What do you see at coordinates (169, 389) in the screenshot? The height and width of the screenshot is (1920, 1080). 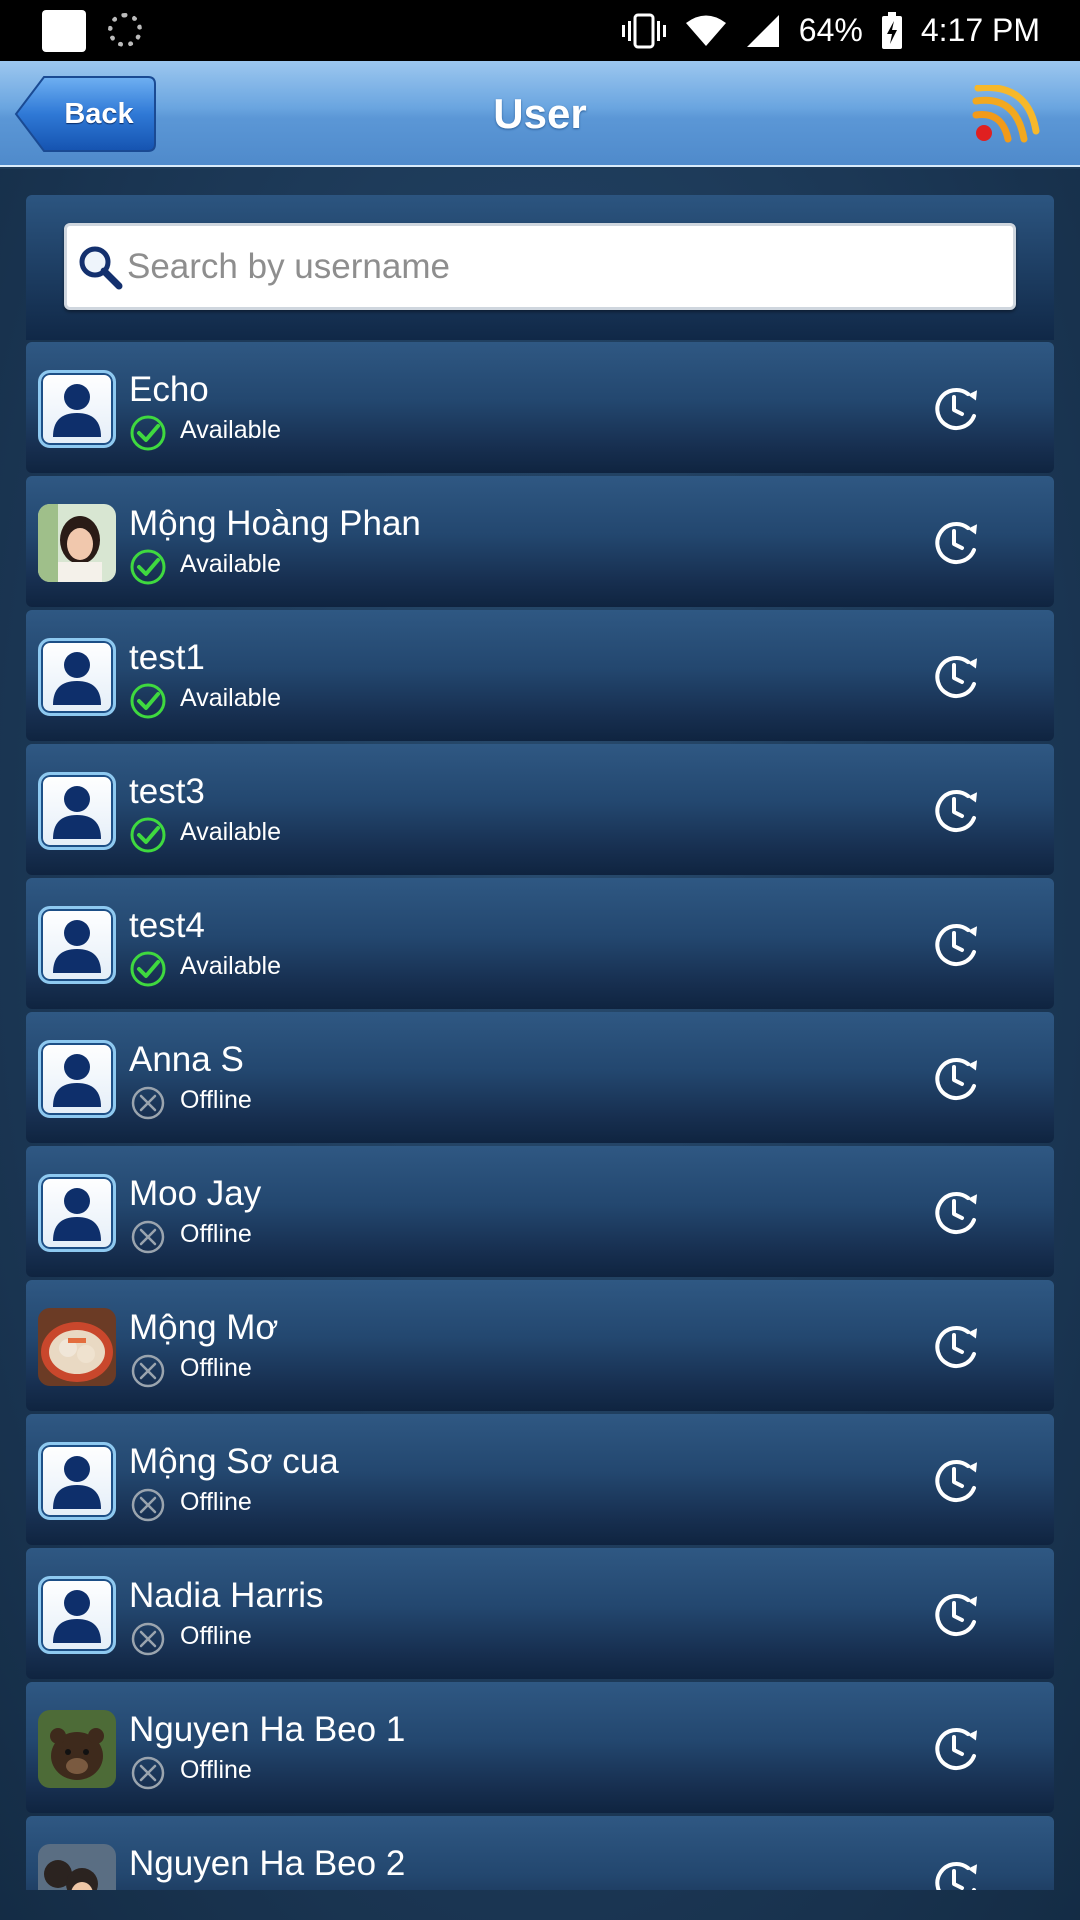 I see `user-name: Echo` at bounding box center [169, 389].